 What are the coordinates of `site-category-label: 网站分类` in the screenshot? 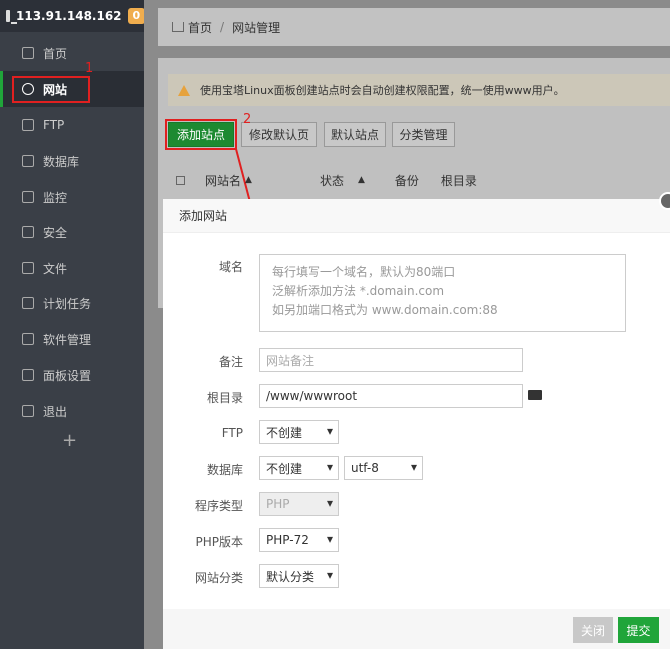 It's located at (218, 578).